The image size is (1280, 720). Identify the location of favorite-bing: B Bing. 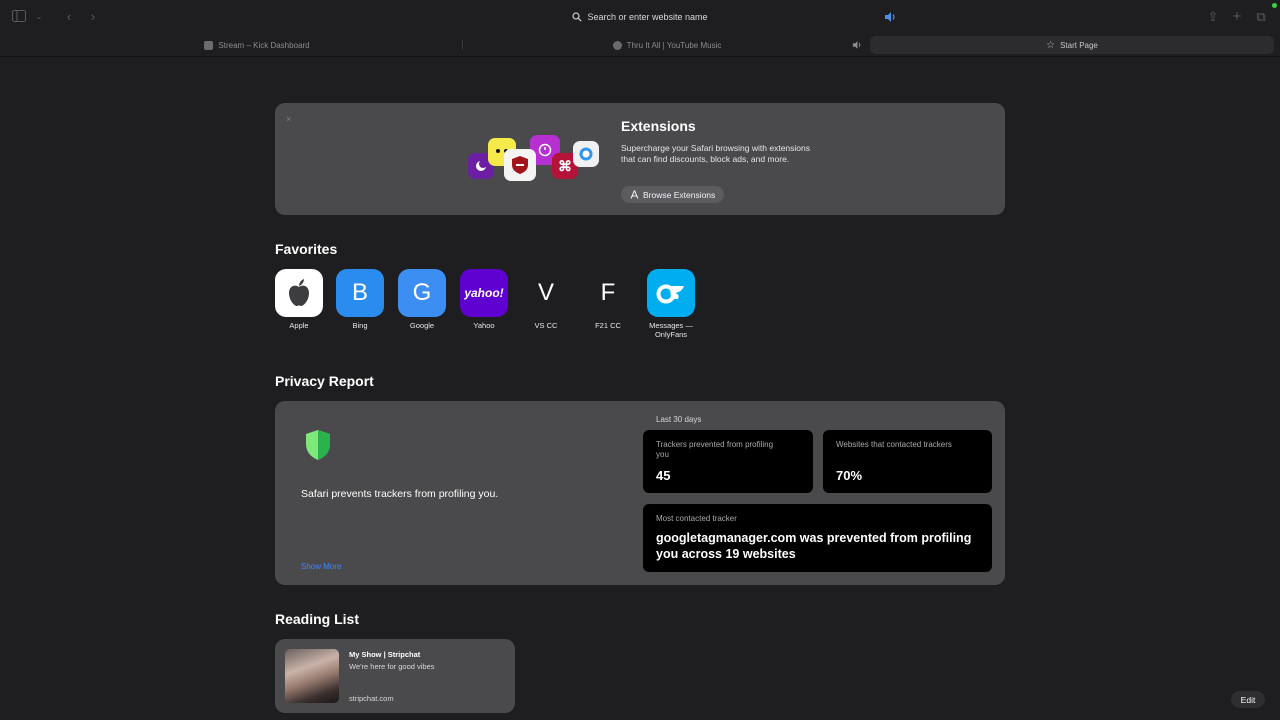
(360, 299).